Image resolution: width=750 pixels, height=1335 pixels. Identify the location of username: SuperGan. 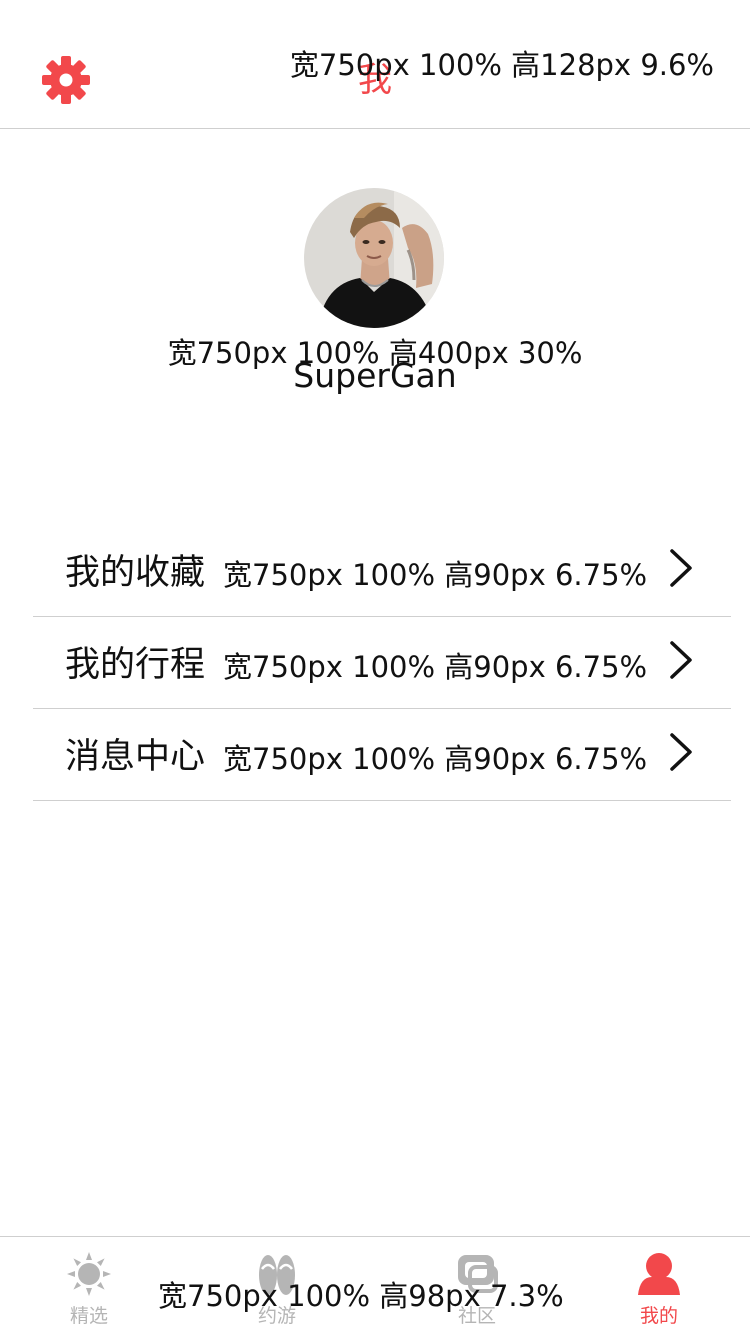
(375, 375).